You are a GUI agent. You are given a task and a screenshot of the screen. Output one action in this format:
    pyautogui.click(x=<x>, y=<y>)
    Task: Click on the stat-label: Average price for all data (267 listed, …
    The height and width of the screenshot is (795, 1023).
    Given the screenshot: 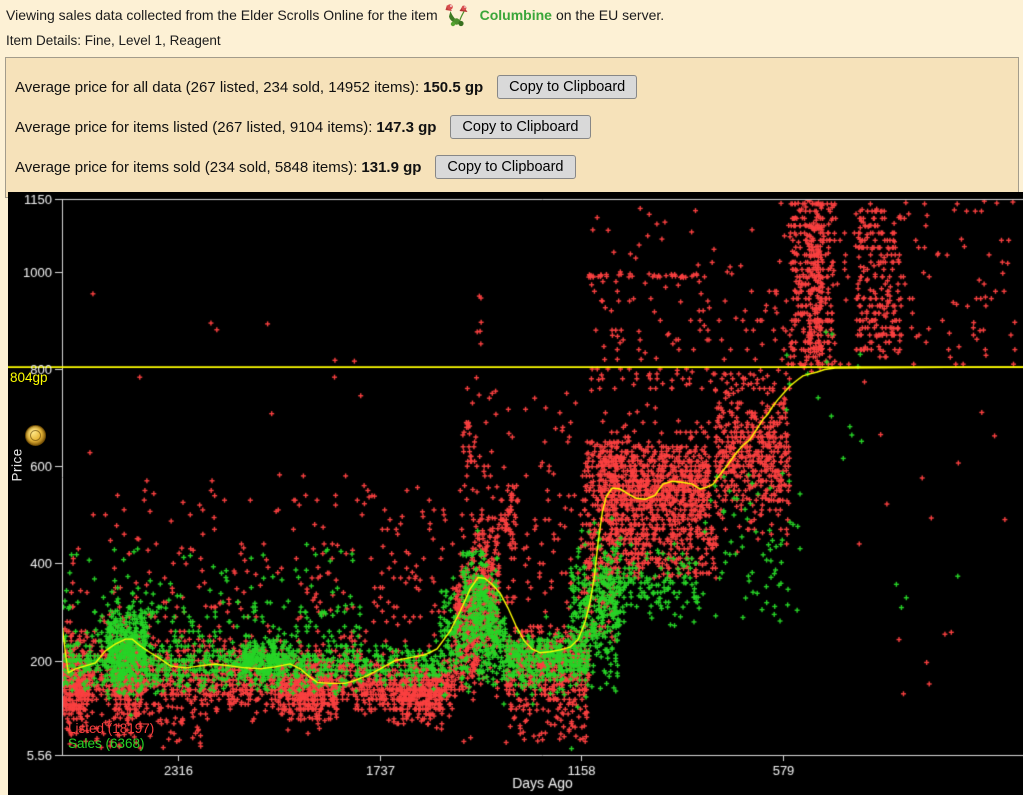 What is the action you would take?
    pyautogui.click(x=217, y=87)
    